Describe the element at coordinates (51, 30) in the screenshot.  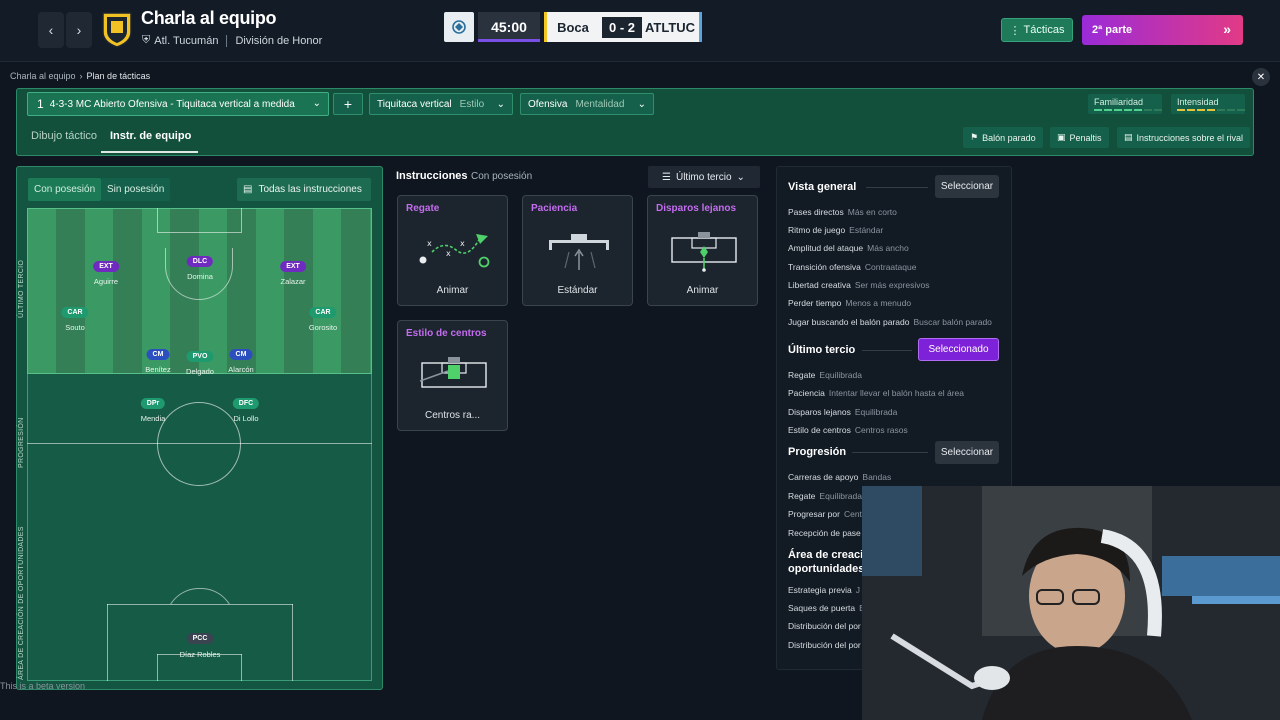
I see `back-button: ‹` at that location.